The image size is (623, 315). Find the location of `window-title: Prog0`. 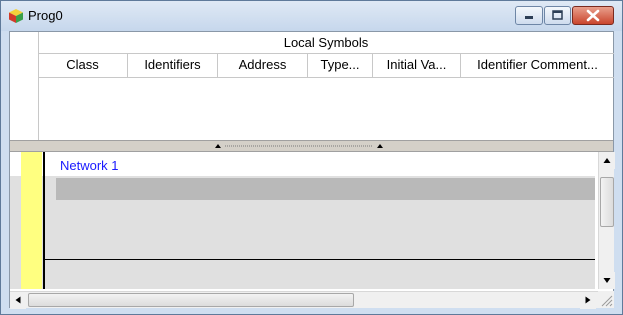

window-title: Prog0 is located at coordinates (45, 15).